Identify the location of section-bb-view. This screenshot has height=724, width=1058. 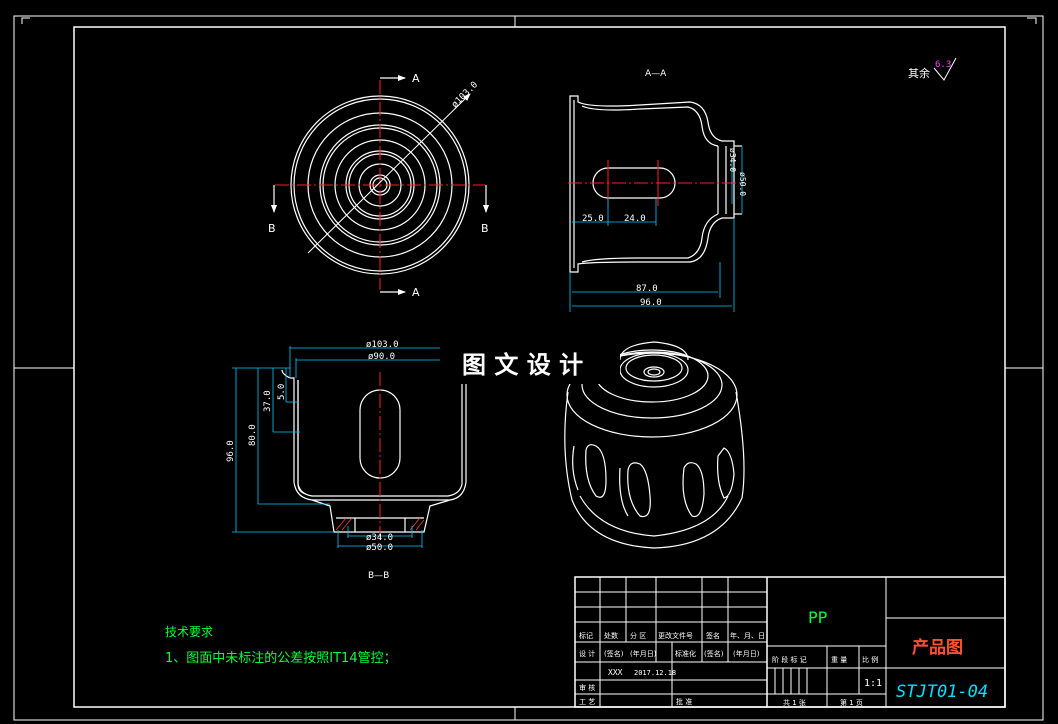
(355, 447).